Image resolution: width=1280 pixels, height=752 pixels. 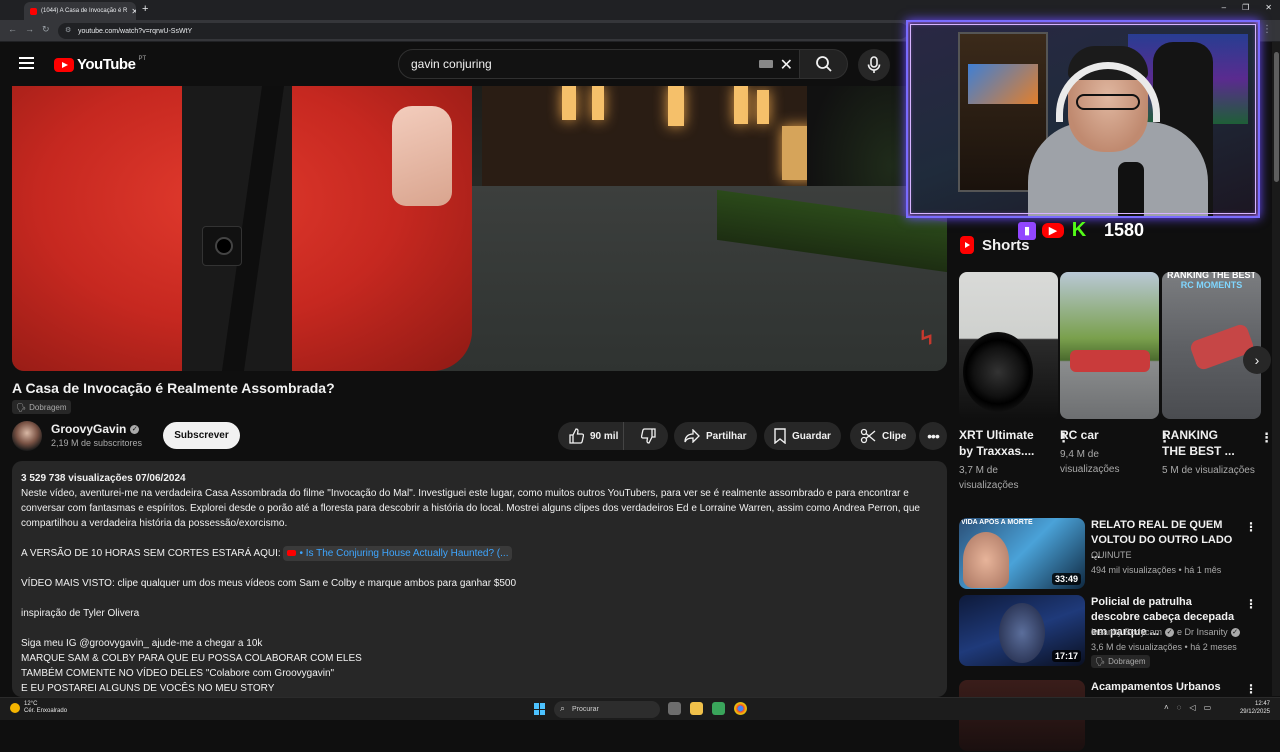 I want to click on site-info-icon: ⚙, so click(x=68, y=30).